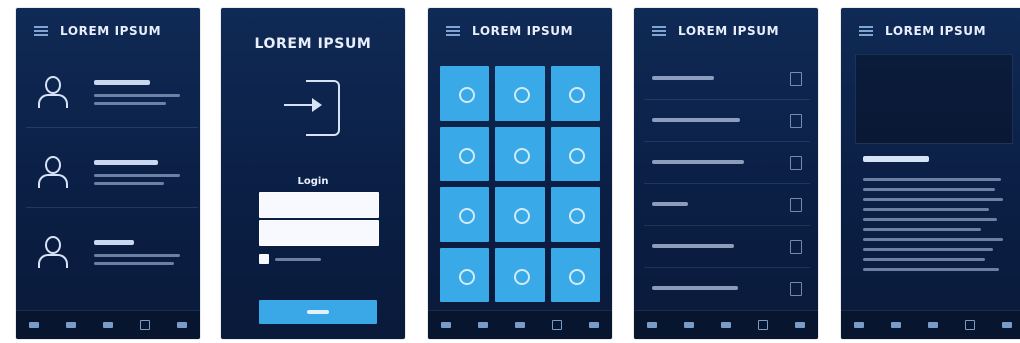 The height and width of the screenshot is (343, 1020). I want to click on password-input, so click(319, 233).